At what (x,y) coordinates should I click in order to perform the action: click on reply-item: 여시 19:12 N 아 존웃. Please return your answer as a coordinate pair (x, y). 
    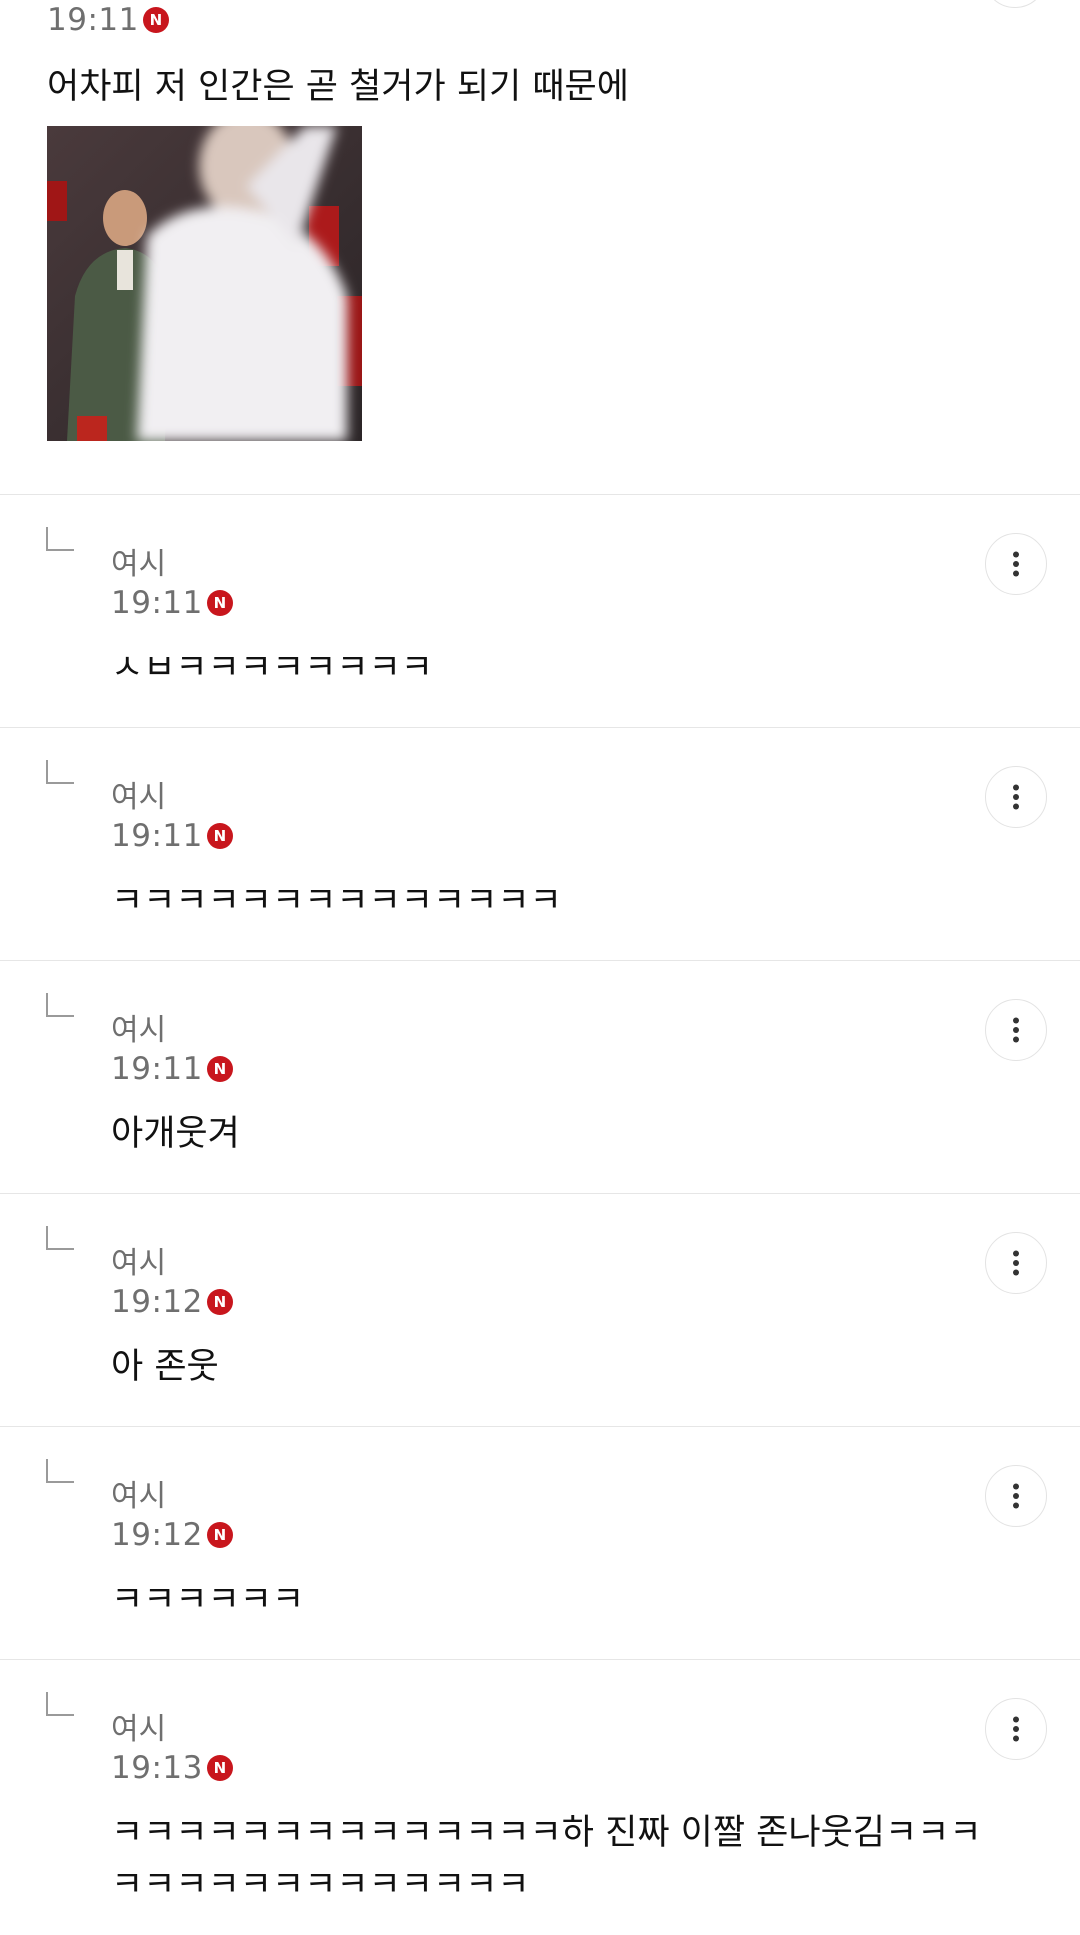
    Looking at the image, I should click on (540, 1310).